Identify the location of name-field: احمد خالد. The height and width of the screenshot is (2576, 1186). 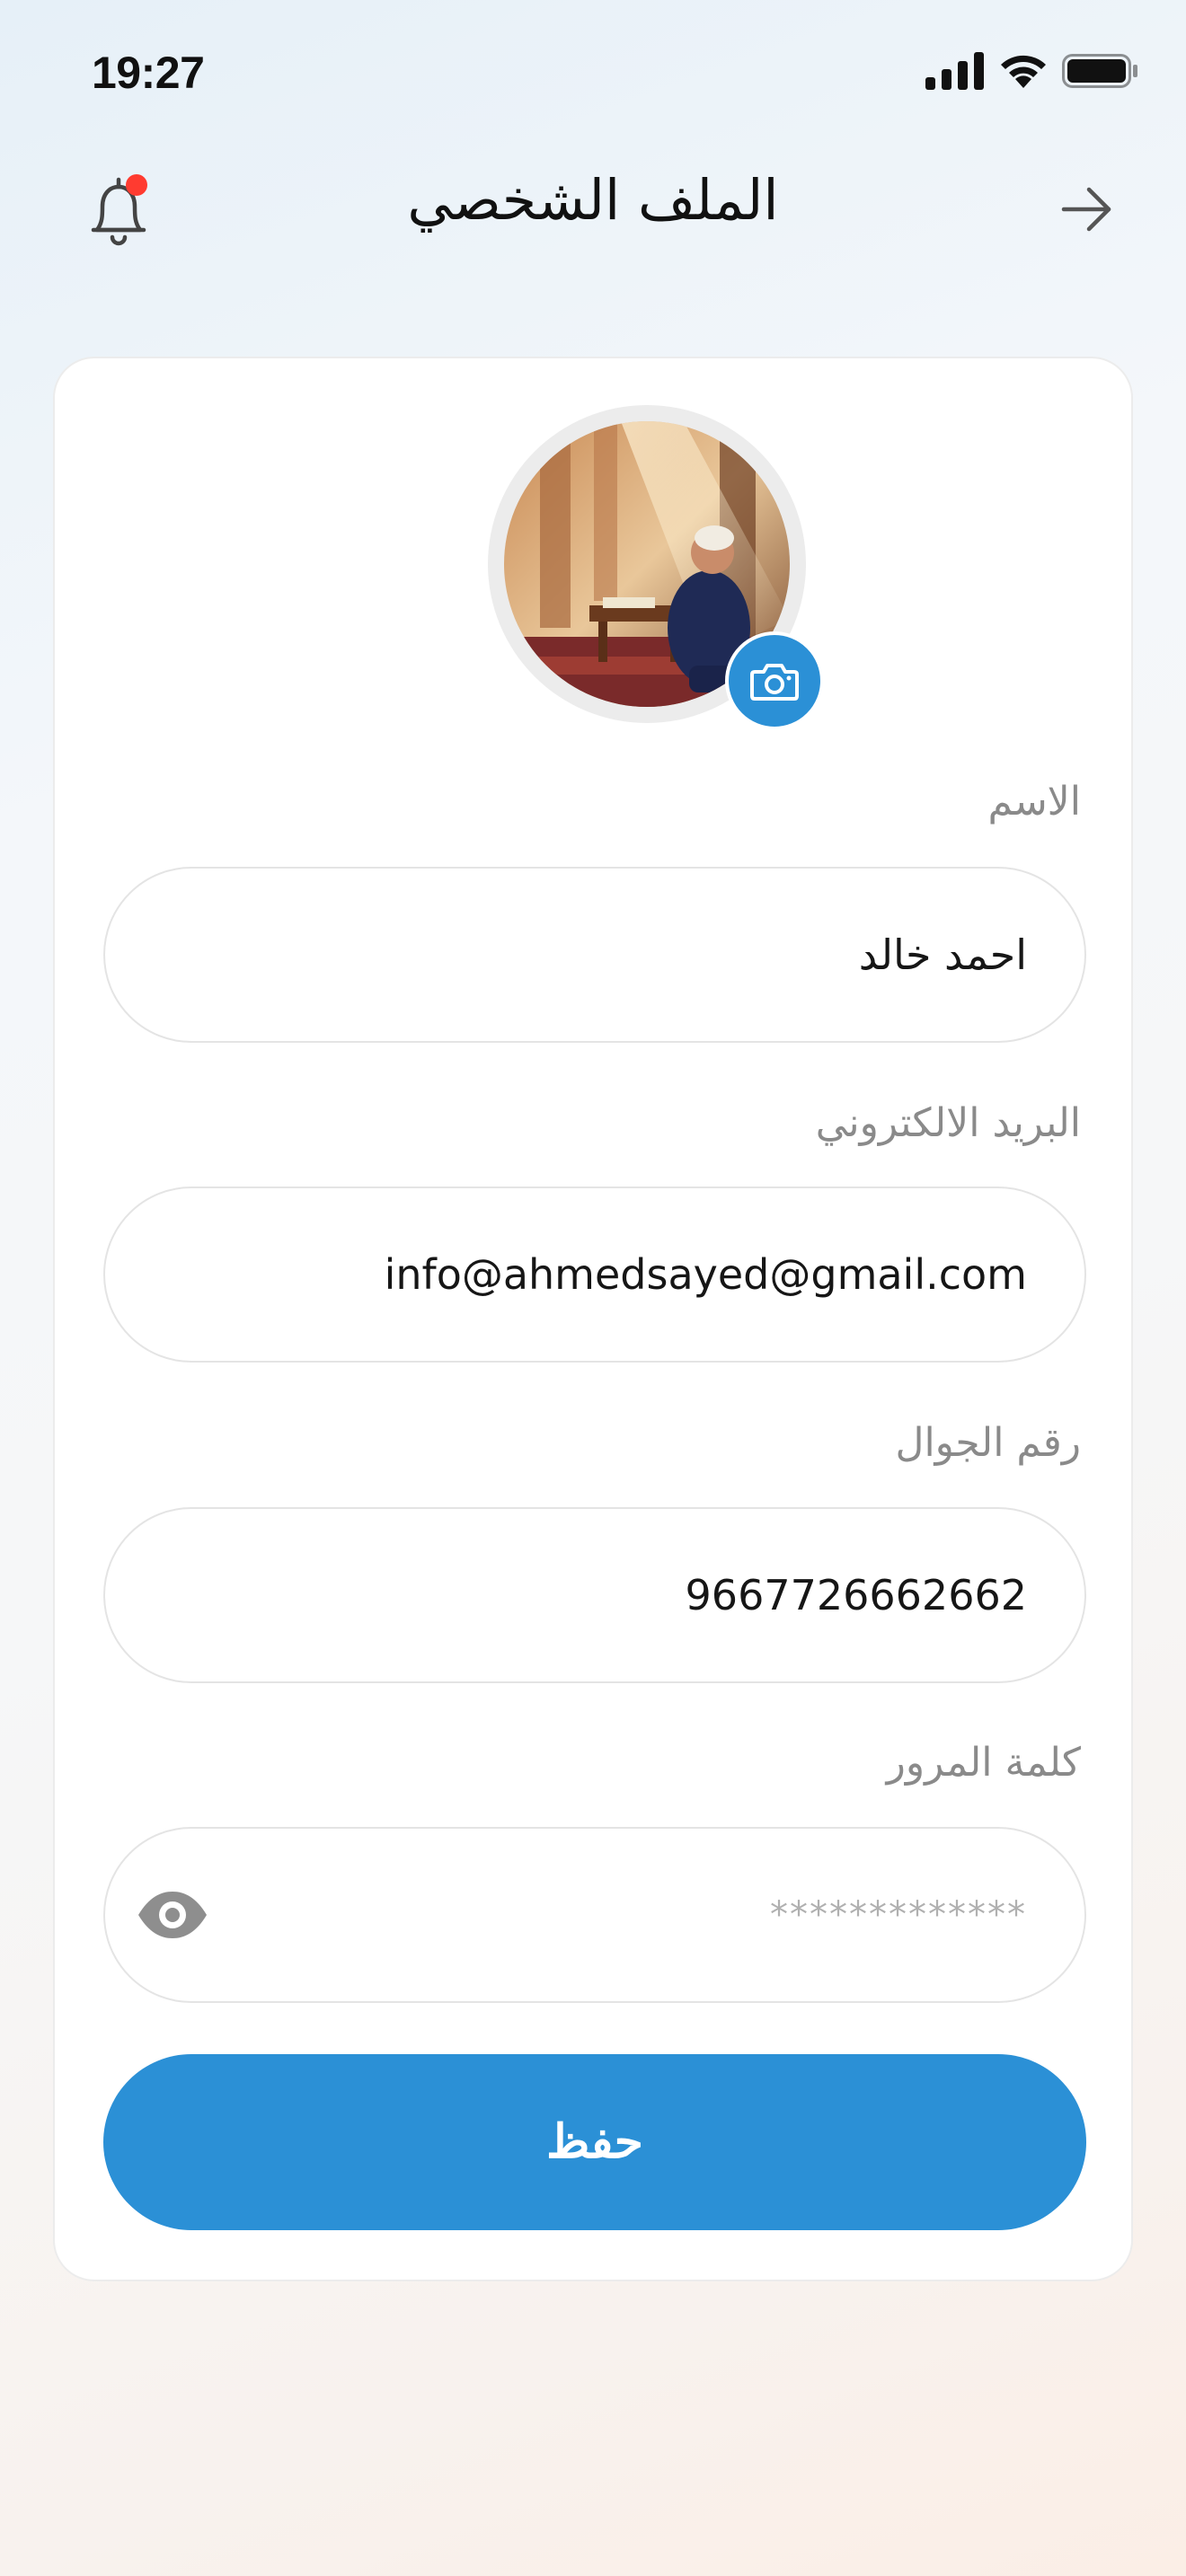
(594, 955).